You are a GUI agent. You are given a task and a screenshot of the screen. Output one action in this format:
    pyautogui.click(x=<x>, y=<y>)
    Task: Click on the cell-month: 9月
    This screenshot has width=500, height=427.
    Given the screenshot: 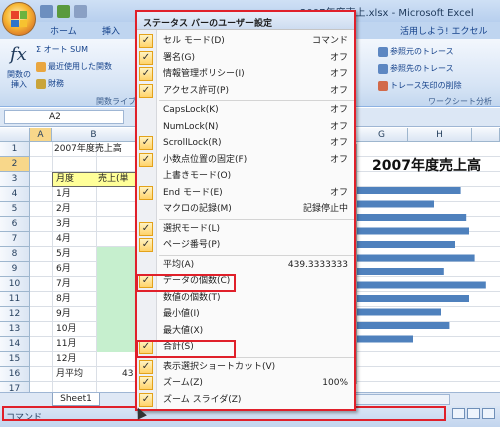 What is the action you would take?
    pyautogui.click(x=62, y=314)
    